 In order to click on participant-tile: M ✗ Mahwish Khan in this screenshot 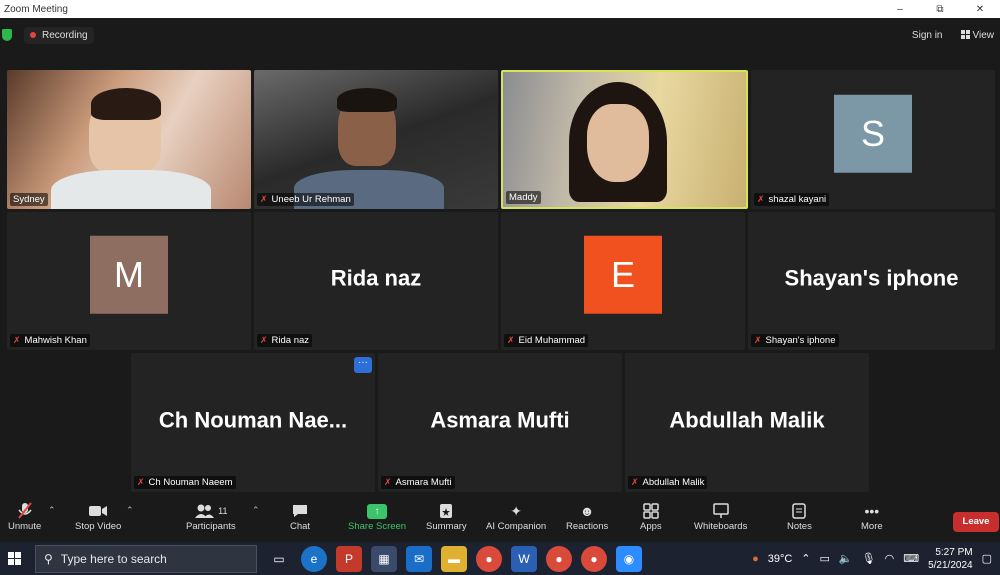, I will do `click(129, 281)`.